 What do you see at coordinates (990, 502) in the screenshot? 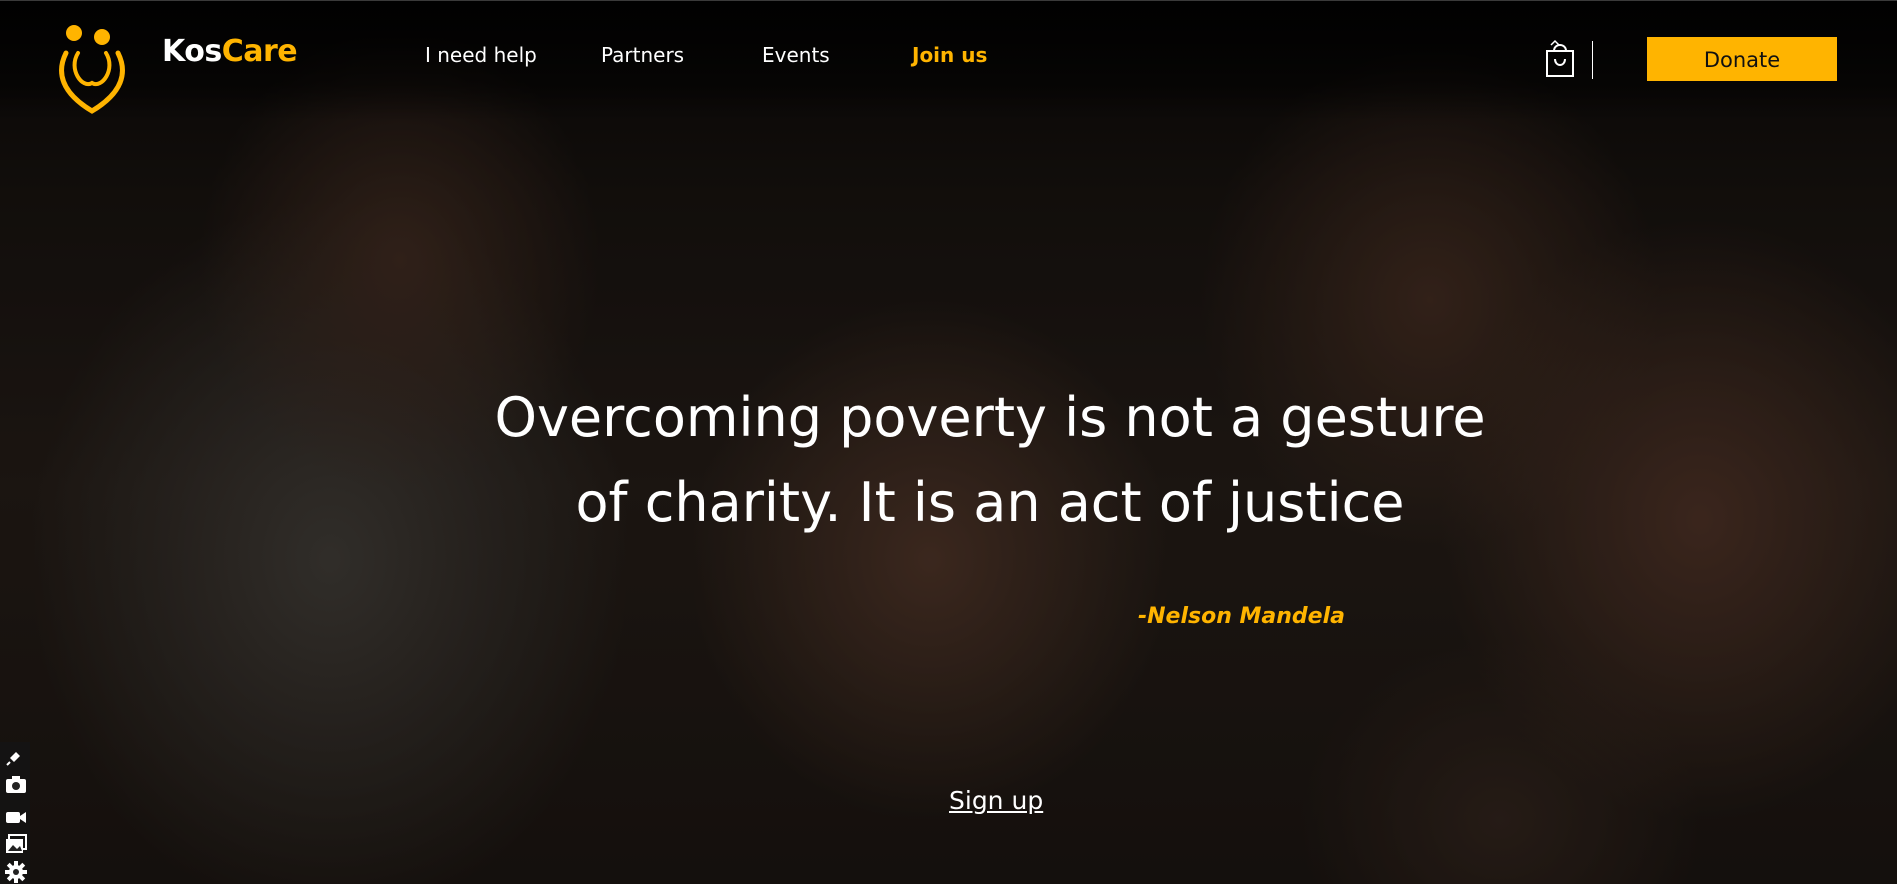
I see `quote-line-2: of charity. It is an act of justice` at bounding box center [990, 502].